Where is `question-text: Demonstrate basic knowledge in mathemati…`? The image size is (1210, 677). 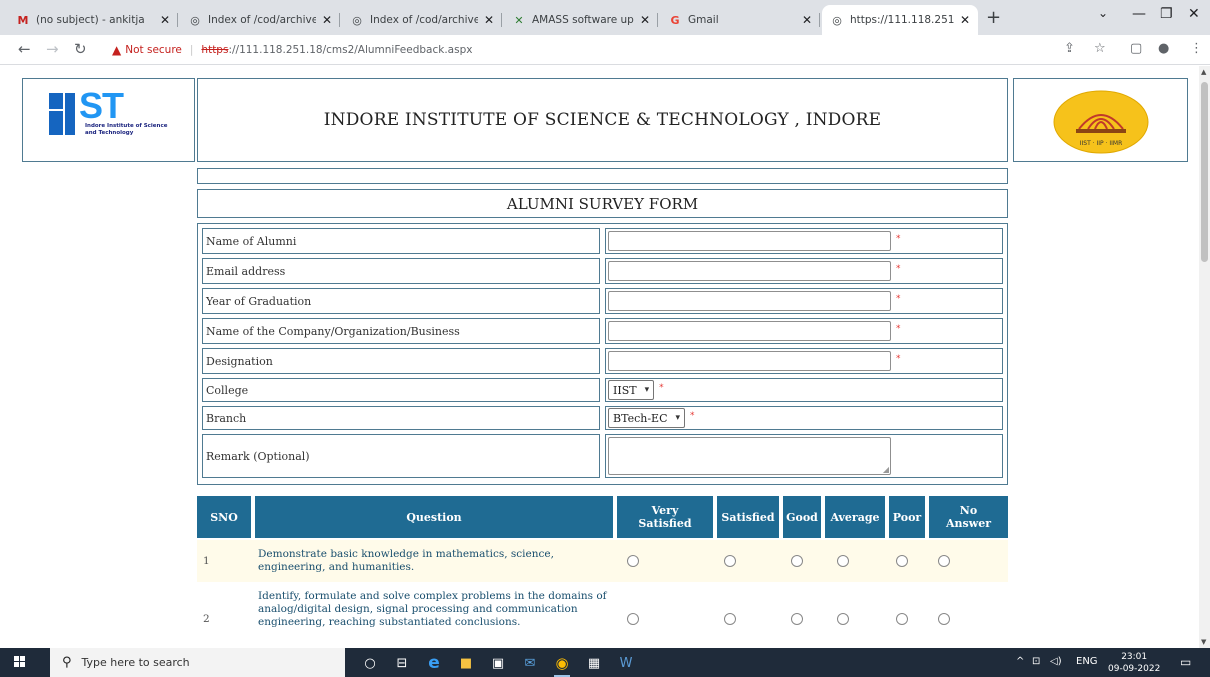
question-text: Demonstrate basic knowledge in mathemati… is located at coordinates (406, 560).